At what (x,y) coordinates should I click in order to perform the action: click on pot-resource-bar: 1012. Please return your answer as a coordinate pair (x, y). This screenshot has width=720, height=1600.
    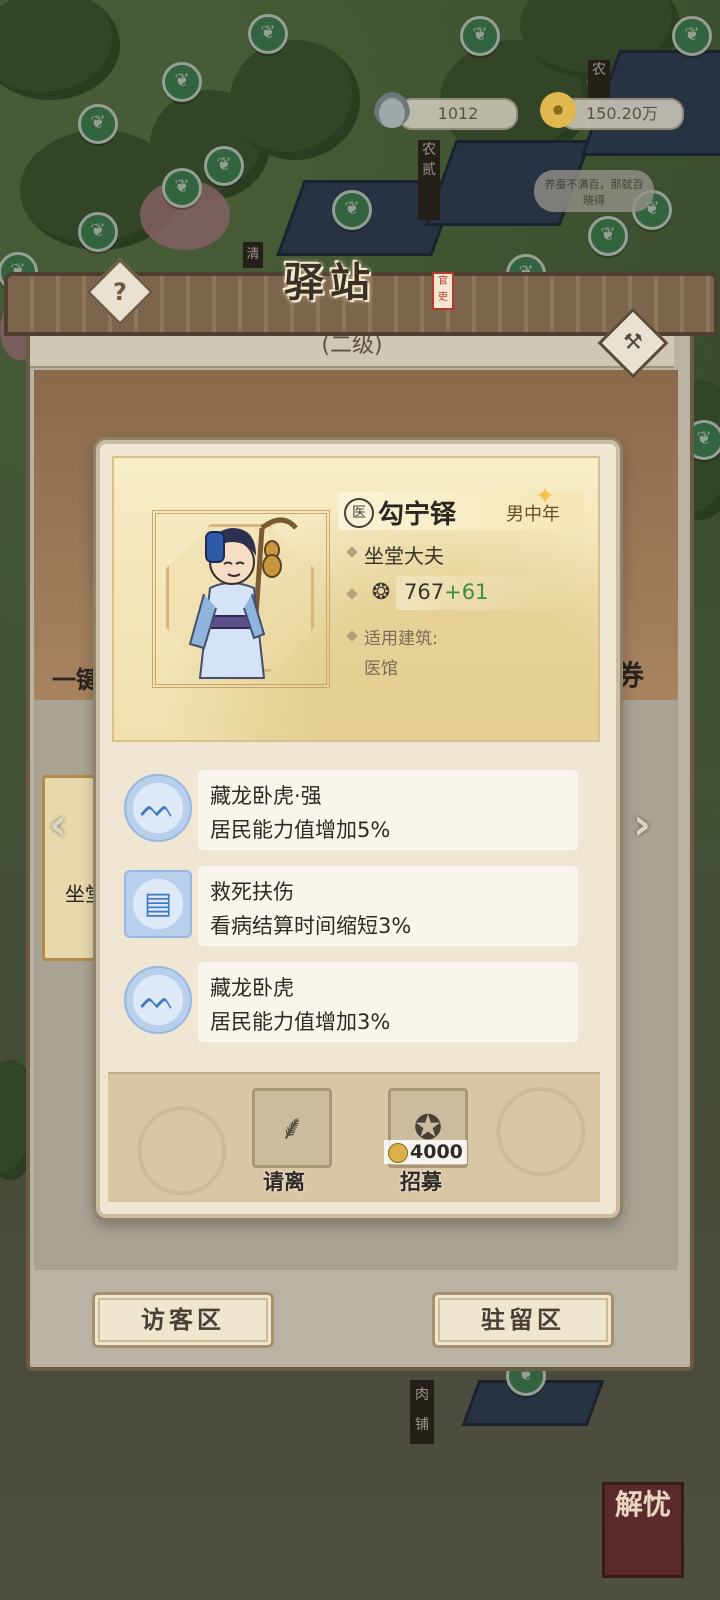
    Looking at the image, I should click on (458, 114).